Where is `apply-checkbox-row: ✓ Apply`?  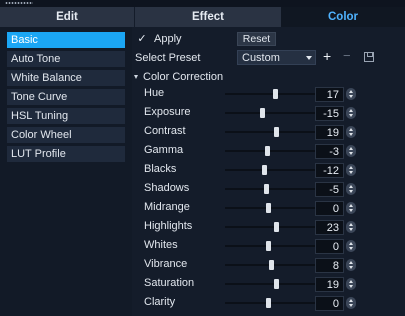 apply-checkbox-row: ✓ Apply is located at coordinates (158, 39).